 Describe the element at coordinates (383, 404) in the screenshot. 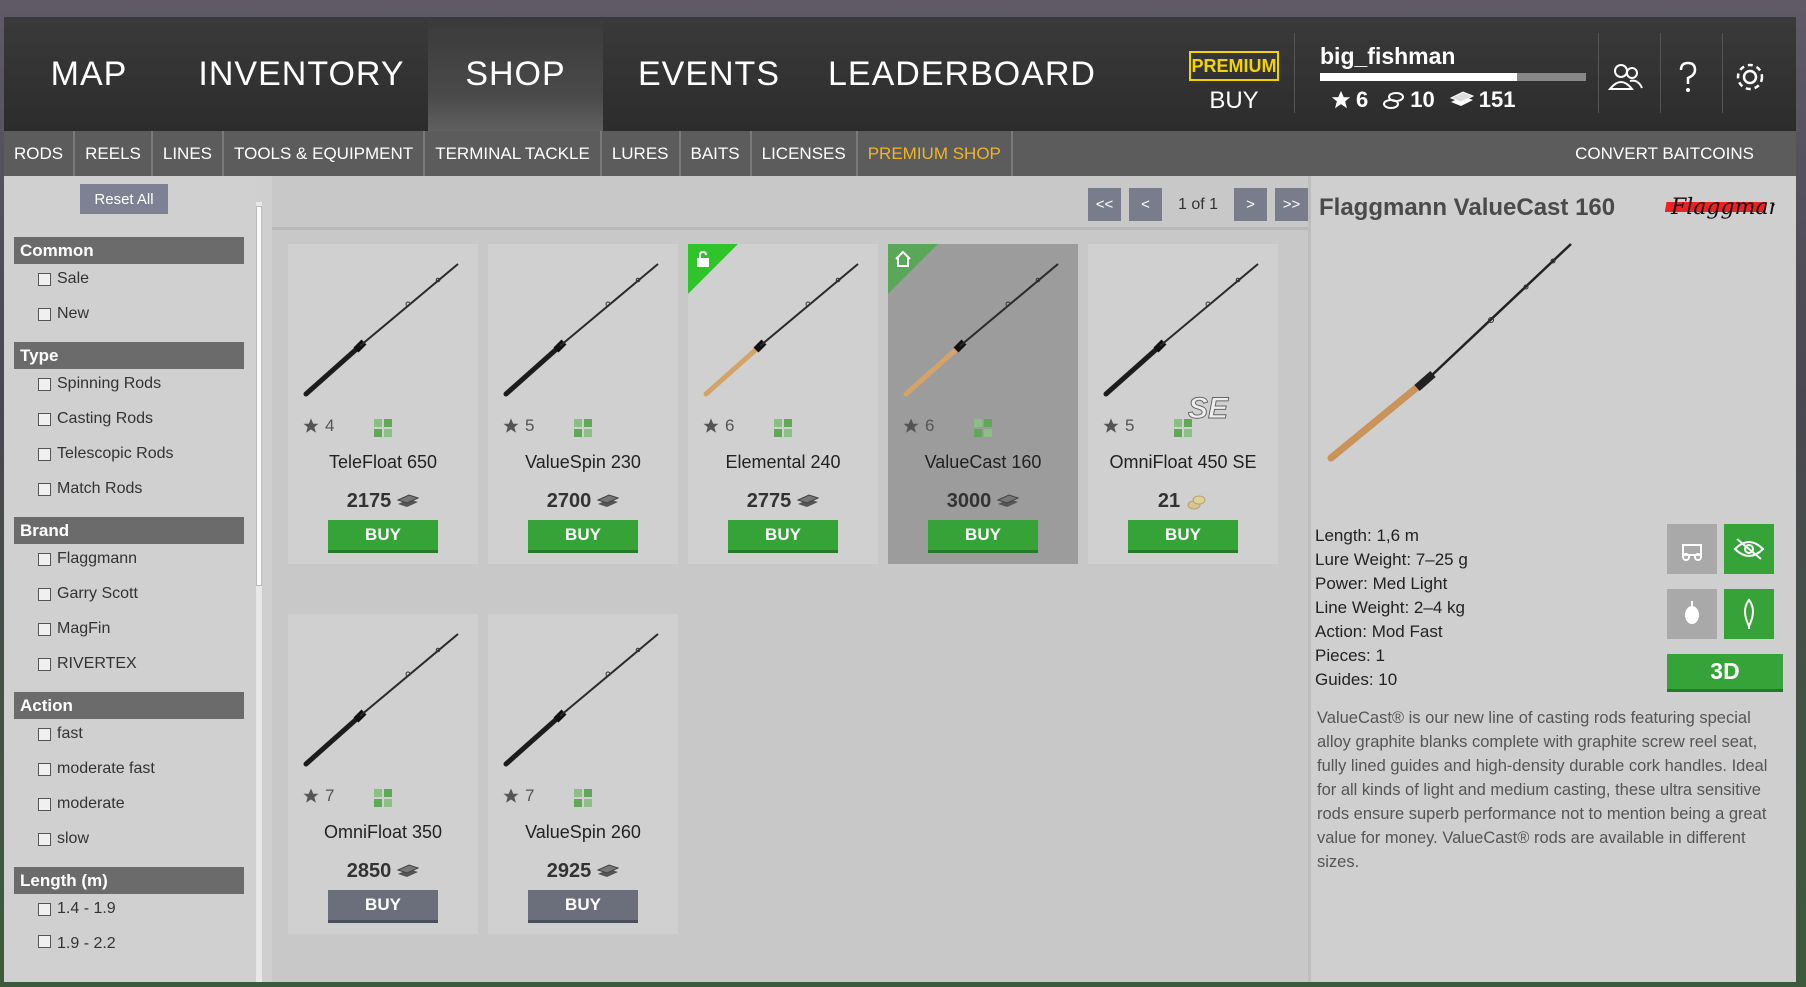

I see `product-card: 4 TeleFloat 650 2175 BUY` at that location.